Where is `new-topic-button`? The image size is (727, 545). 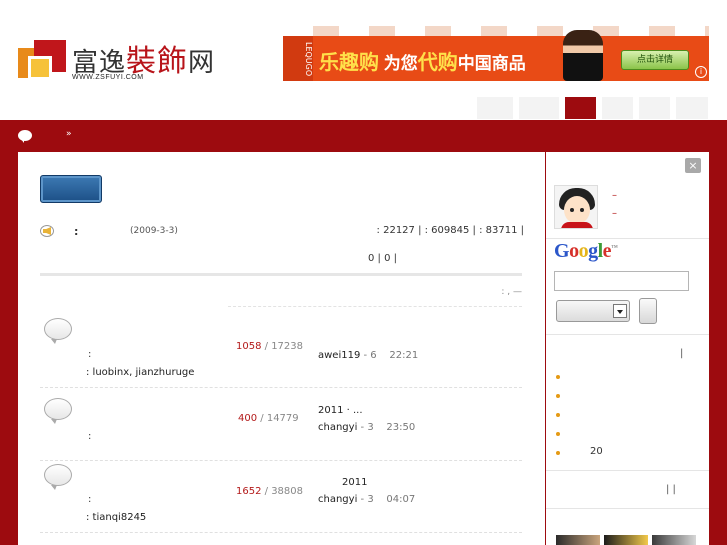
new-topic-button is located at coordinates (71, 189).